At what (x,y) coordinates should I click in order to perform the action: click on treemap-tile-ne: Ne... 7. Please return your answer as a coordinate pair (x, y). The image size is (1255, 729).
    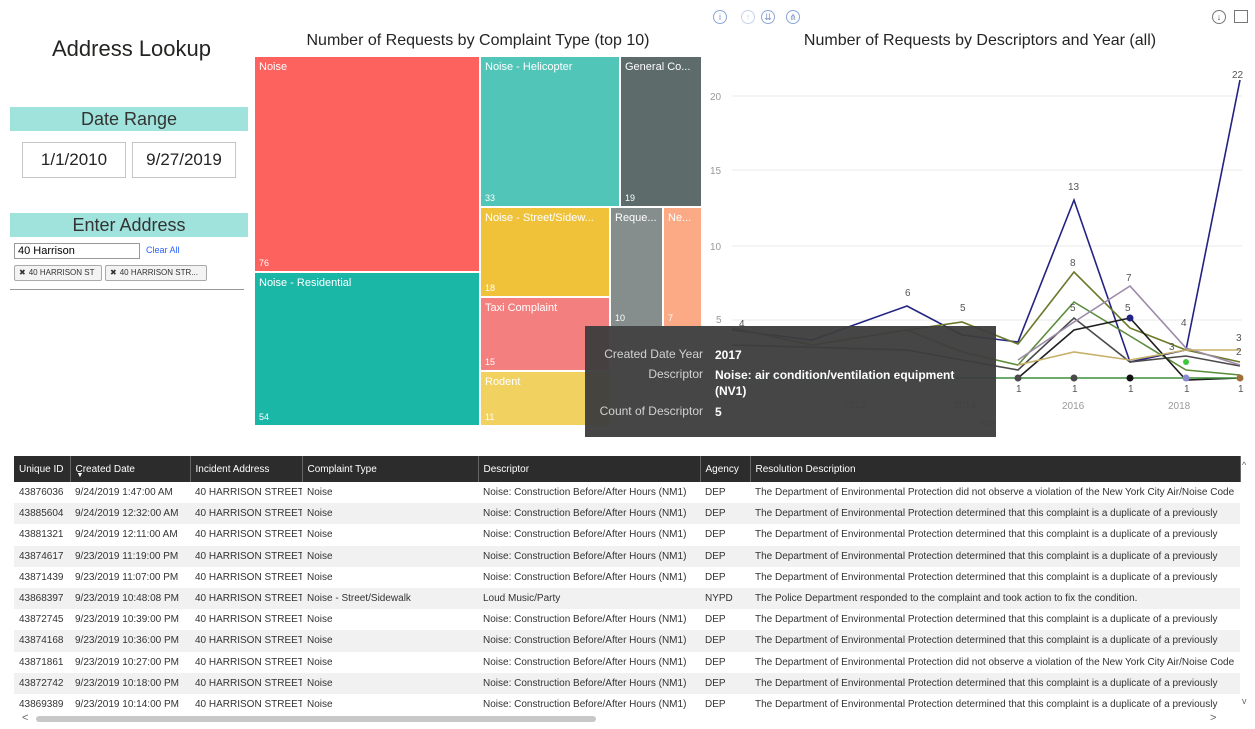
    Looking at the image, I should click on (682, 267).